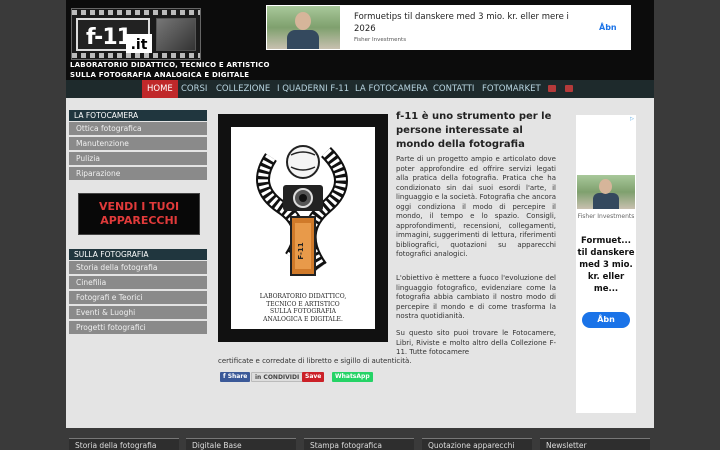 The width and height of the screenshot is (720, 450). Describe the element at coordinates (391, 89) in the screenshot. I see `nav-fotocamera: LA FOTOCAMERA` at that location.